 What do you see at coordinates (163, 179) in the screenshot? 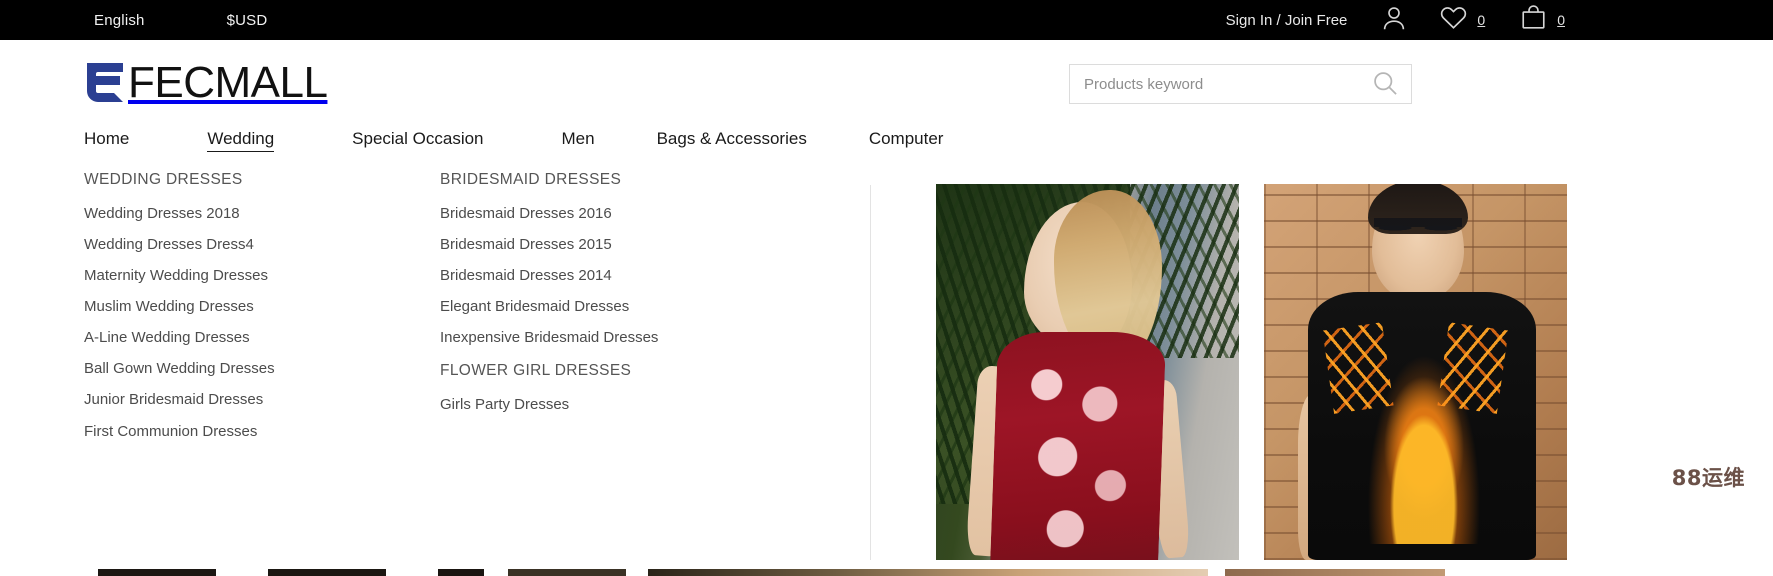
I see `category-heading-wedding-dresses: WEDDING DRESSES` at bounding box center [163, 179].